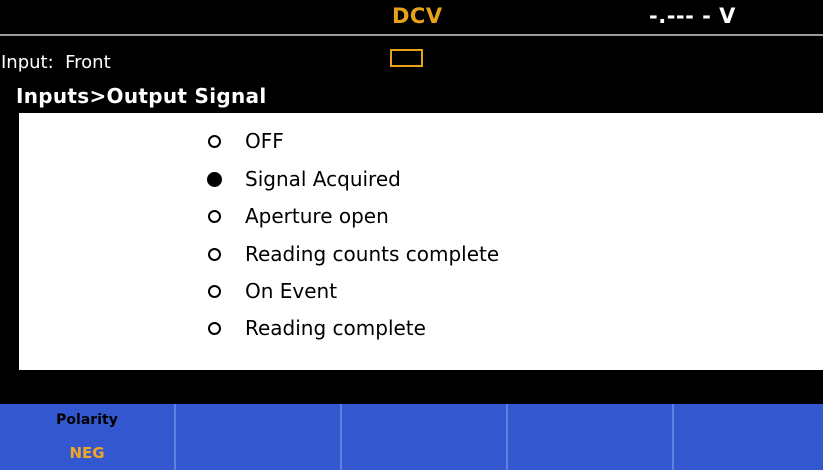 This screenshot has width=823, height=470. What do you see at coordinates (417, 16) in the screenshot?
I see `measurement-mode: DCV` at bounding box center [417, 16].